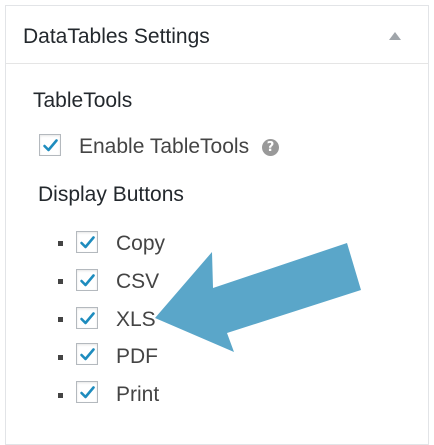  I want to click on pdf-checkbox, so click(87, 354).